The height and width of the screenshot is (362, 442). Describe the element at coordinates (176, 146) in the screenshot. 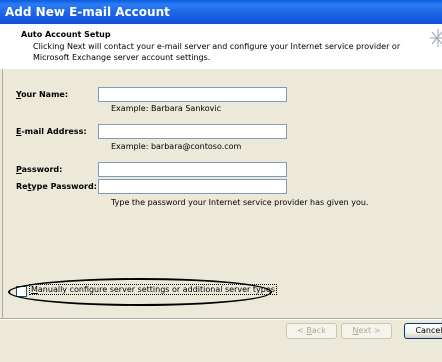

I see `email-address-example: Example: barbara@contoso.com` at that location.